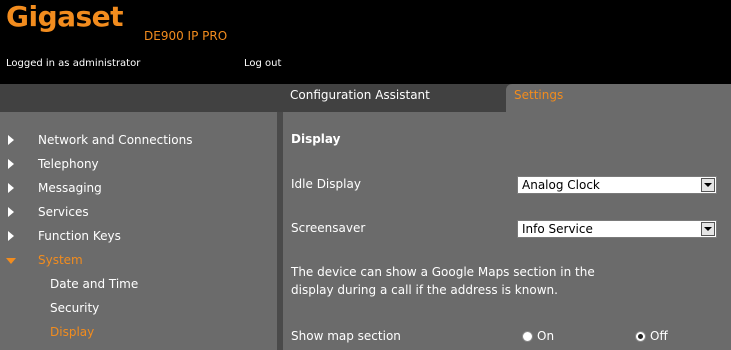 The width and height of the screenshot is (731, 350). What do you see at coordinates (79, 236) in the screenshot?
I see `sidebar-item-label: Function Keys` at bounding box center [79, 236].